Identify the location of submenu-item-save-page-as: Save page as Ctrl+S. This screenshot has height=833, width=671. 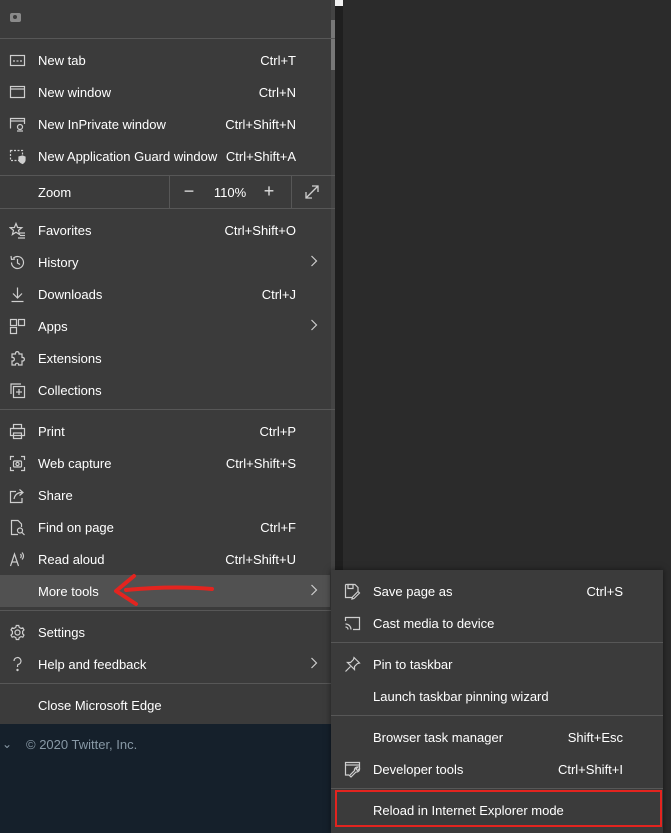
(497, 591).